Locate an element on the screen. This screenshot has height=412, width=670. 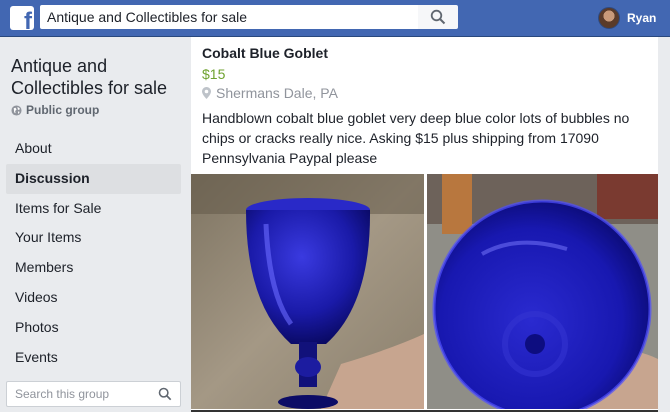
group-name: Antique and Collectibles for sale is located at coordinates (97, 77).